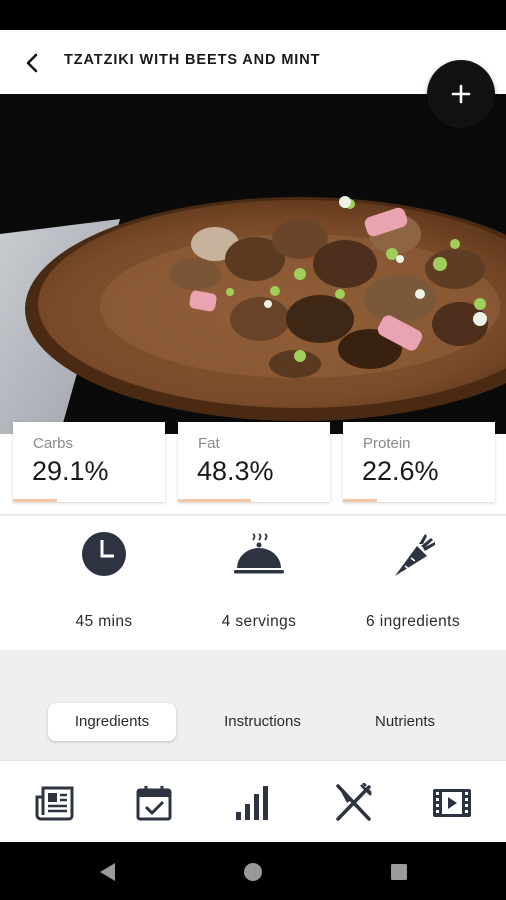 The height and width of the screenshot is (900, 506). I want to click on back-triangle-icon, so click(107, 872).